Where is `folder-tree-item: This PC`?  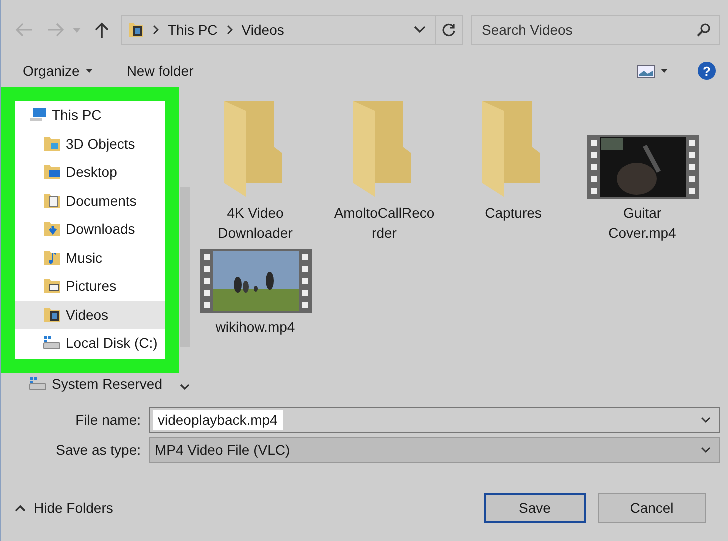 folder-tree-item: This PC is located at coordinates (90, 115).